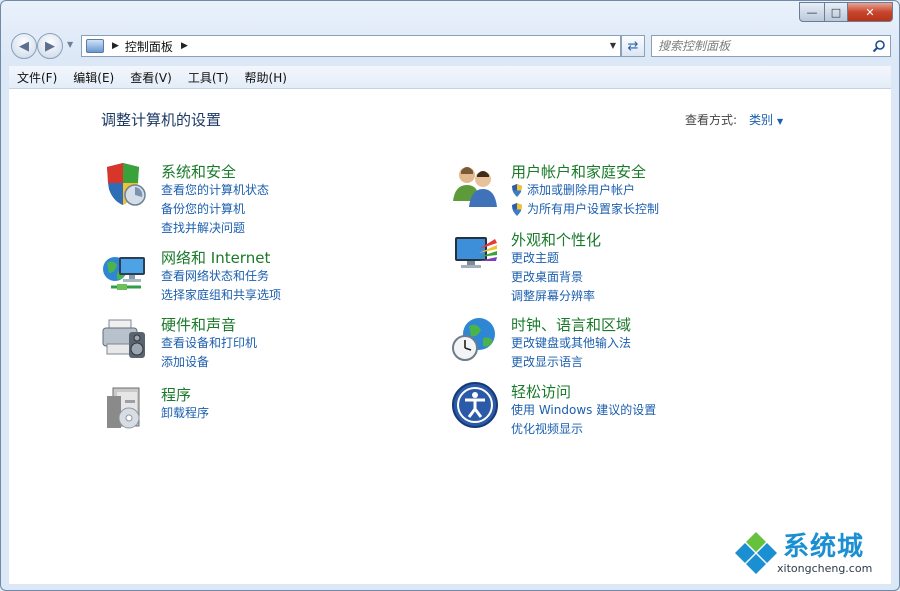 This screenshot has height=591, width=900. What do you see at coordinates (215, 257) in the screenshot?
I see `category-title: 网络和 Internet` at bounding box center [215, 257].